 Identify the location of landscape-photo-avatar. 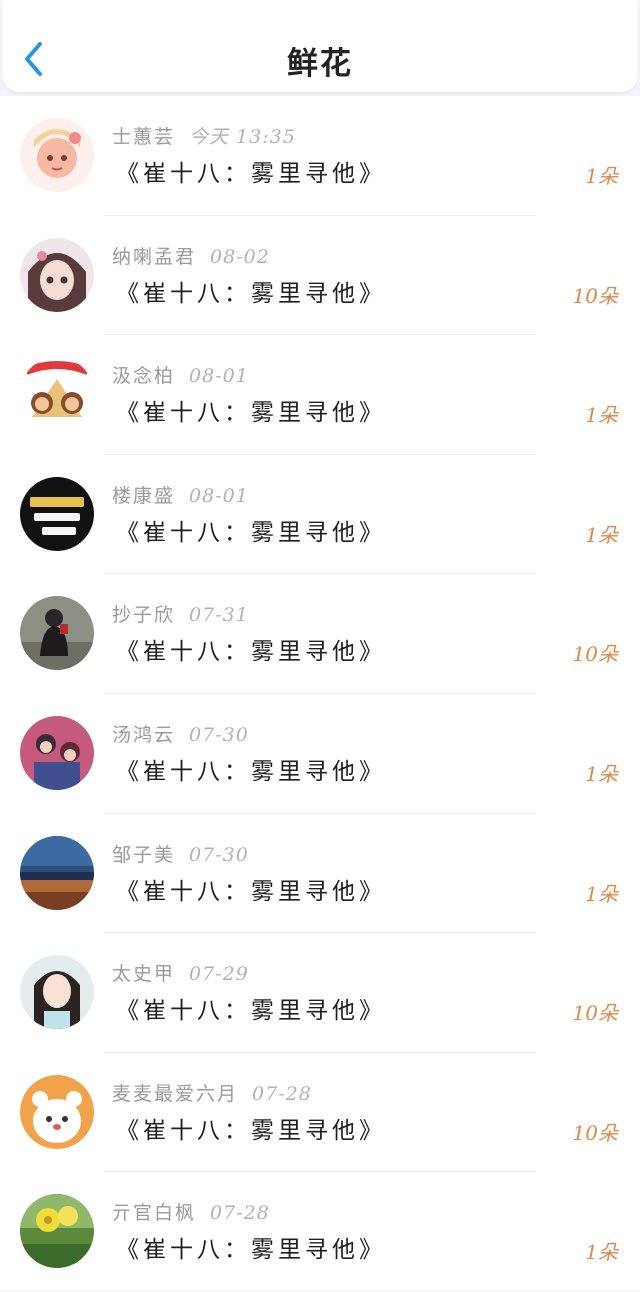
(57, 872).